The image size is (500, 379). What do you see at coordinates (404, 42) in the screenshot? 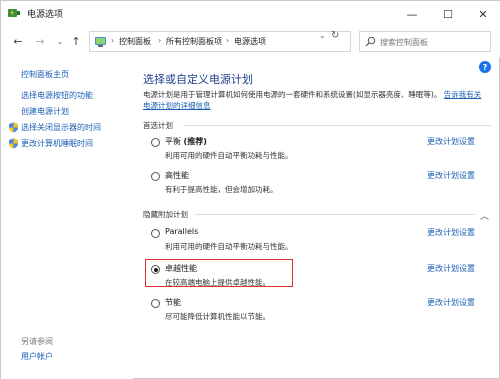
I see `search-placeholder: 搜索控制面板` at bounding box center [404, 42].